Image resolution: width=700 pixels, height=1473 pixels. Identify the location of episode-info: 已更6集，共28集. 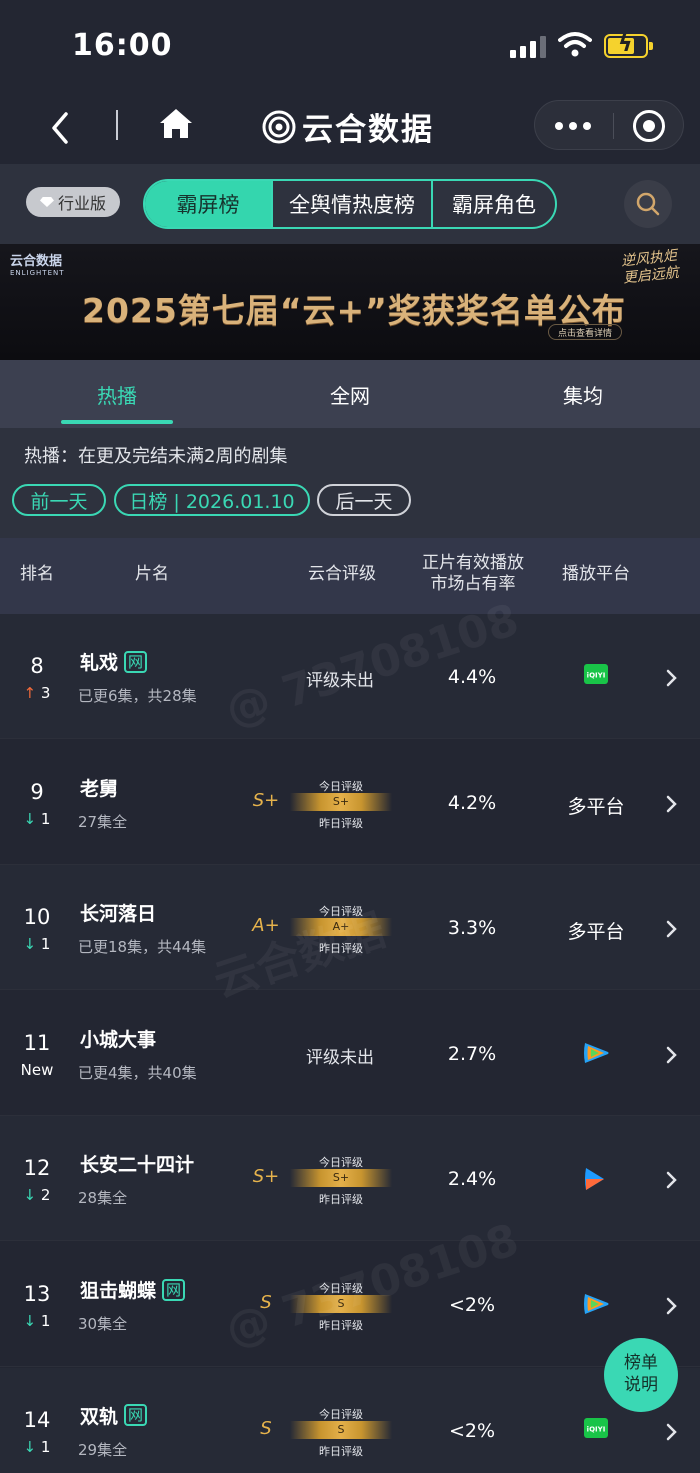
(137, 696).